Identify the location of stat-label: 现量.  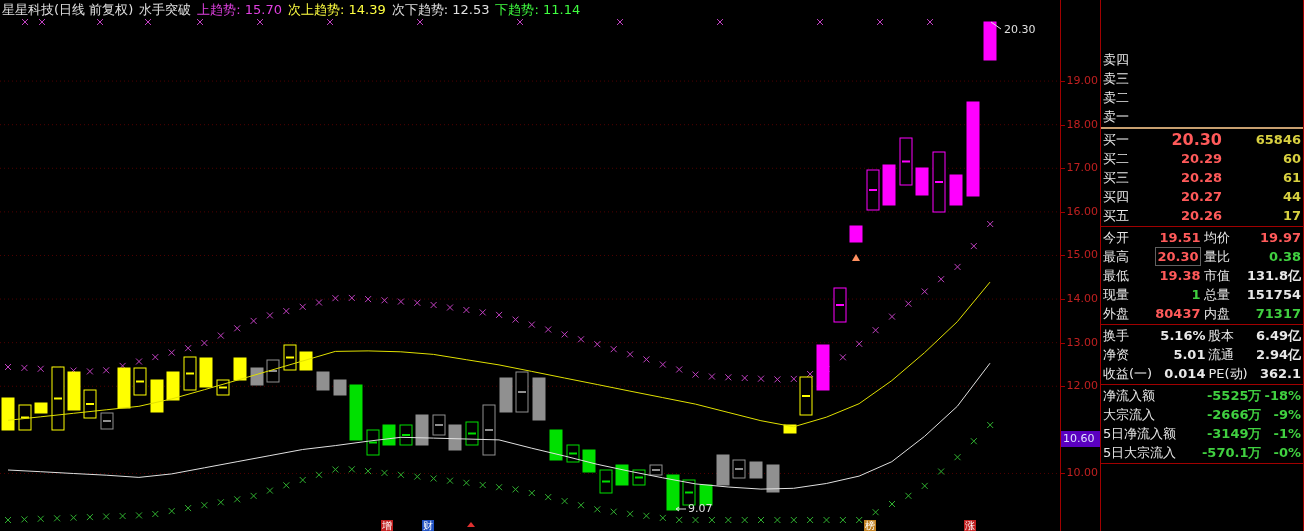
(1116, 295).